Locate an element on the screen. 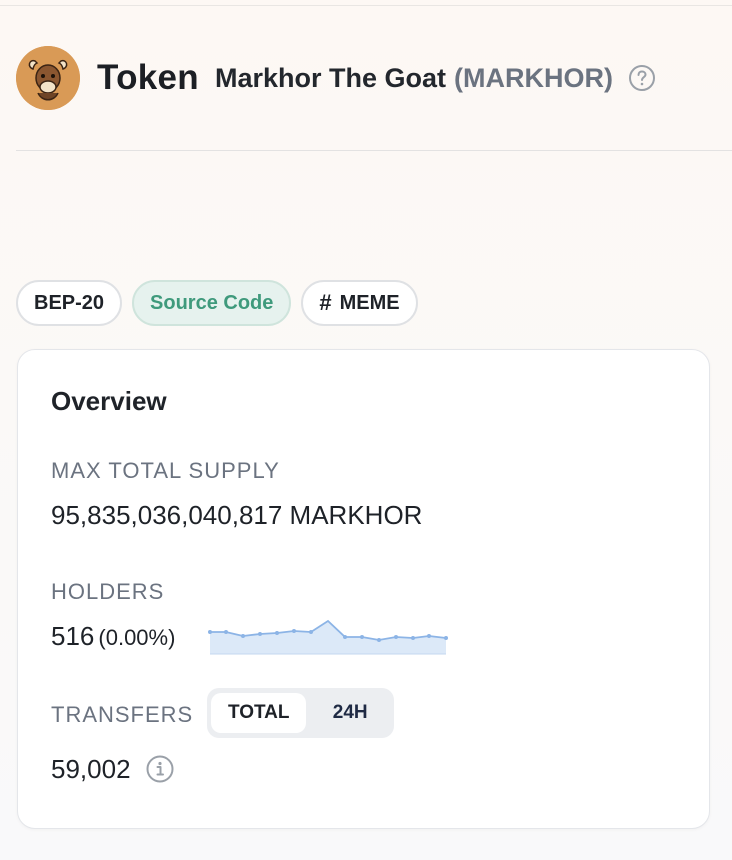 The width and height of the screenshot is (732, 860). top-divider is located at coordinates (366, 5).